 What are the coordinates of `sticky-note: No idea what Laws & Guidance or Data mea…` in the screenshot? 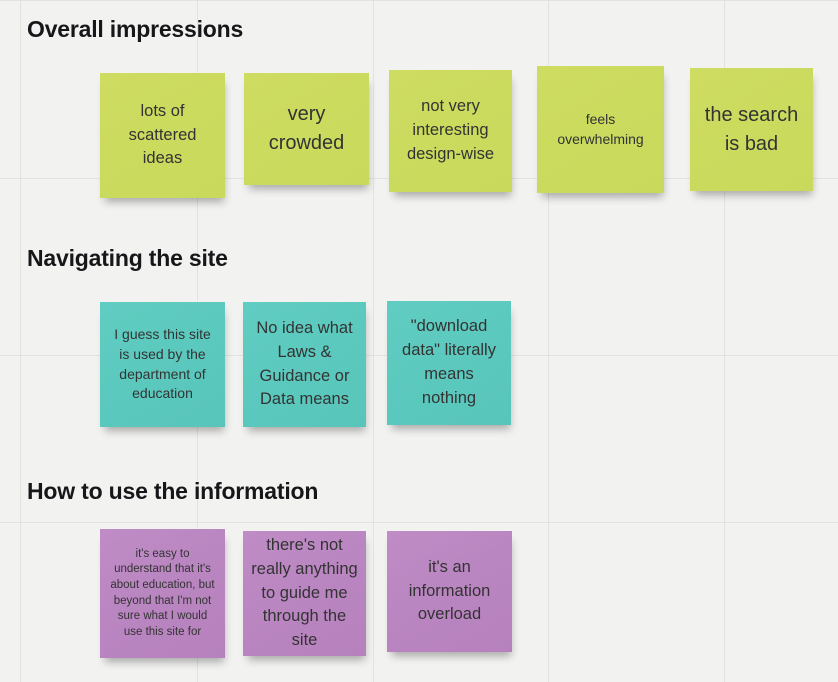 It's located at (304, 364).